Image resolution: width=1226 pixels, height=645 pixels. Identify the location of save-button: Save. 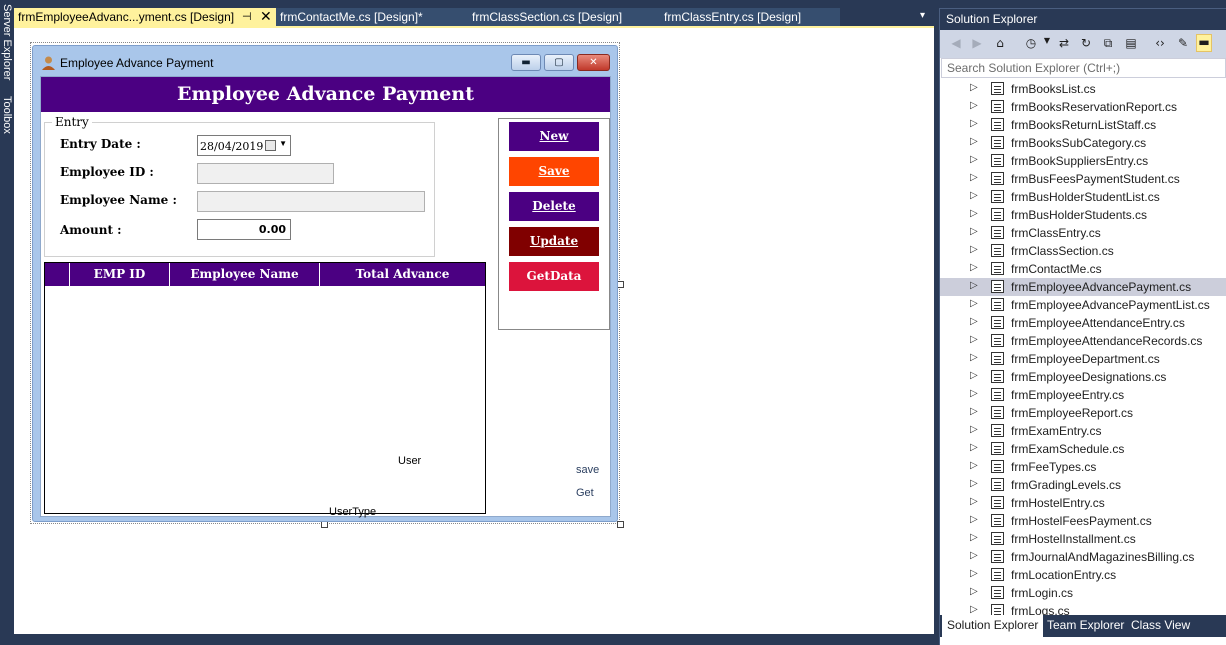
(554, 171).